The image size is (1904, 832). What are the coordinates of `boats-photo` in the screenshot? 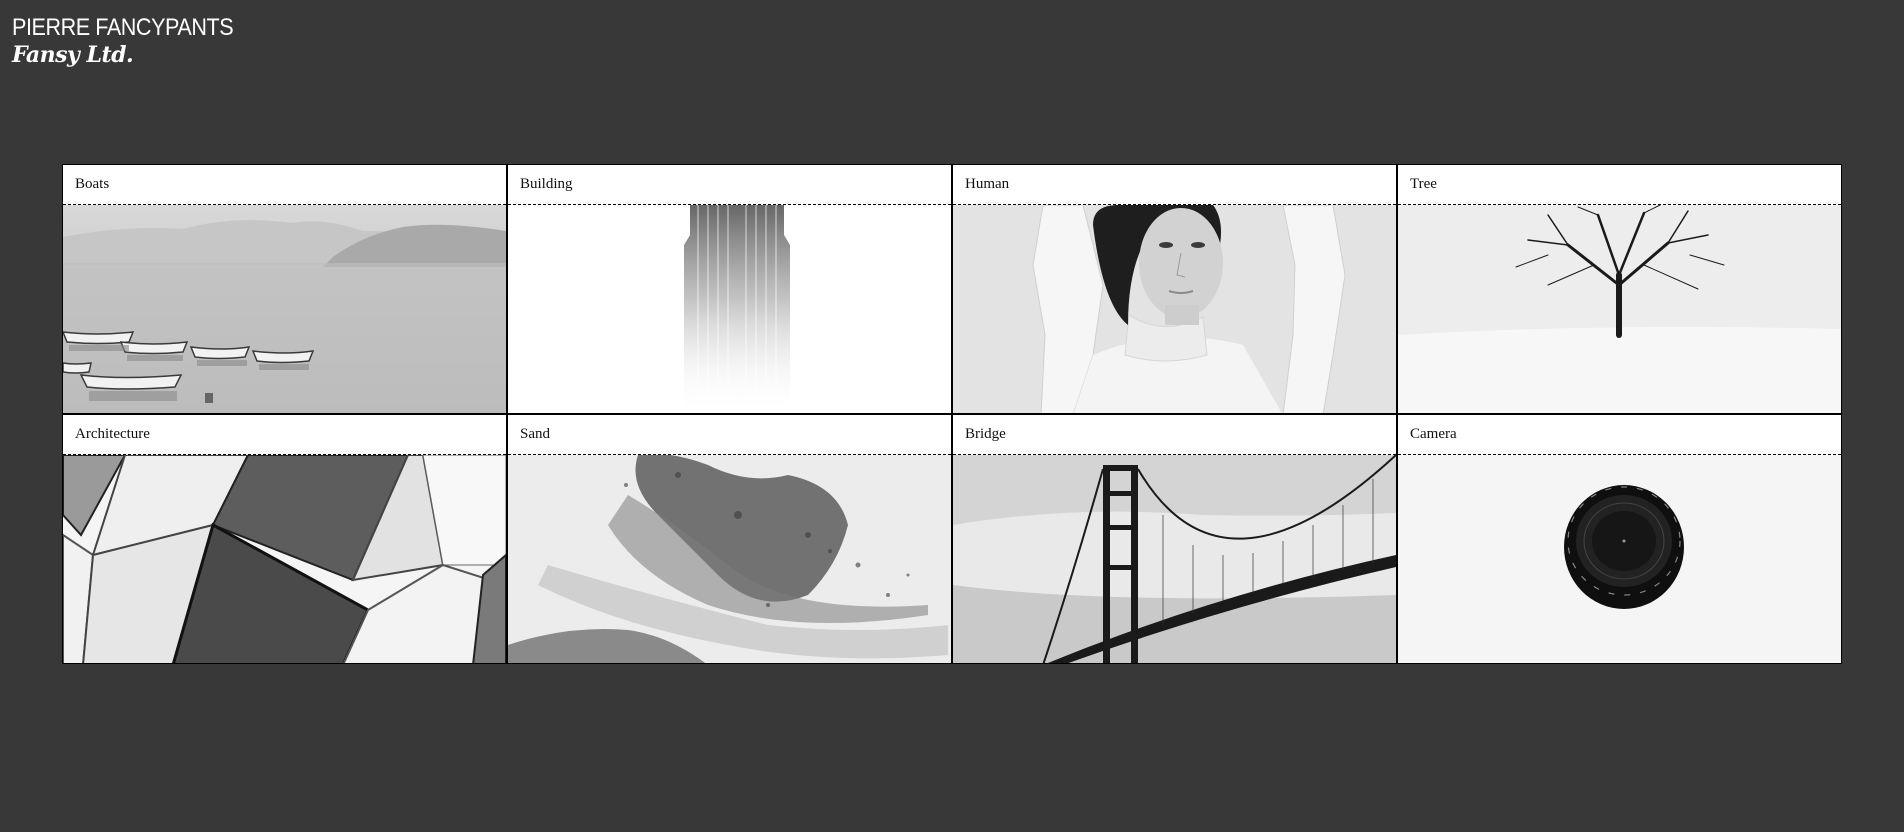 It's located at (284, 309).